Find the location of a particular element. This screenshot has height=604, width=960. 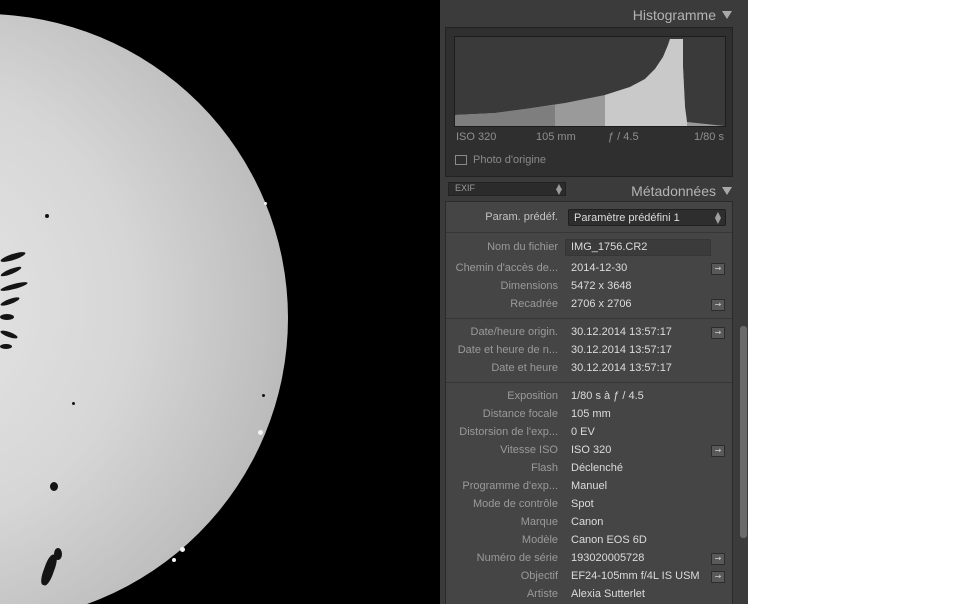

row-label: Flash is located at coordinates (544, 468).